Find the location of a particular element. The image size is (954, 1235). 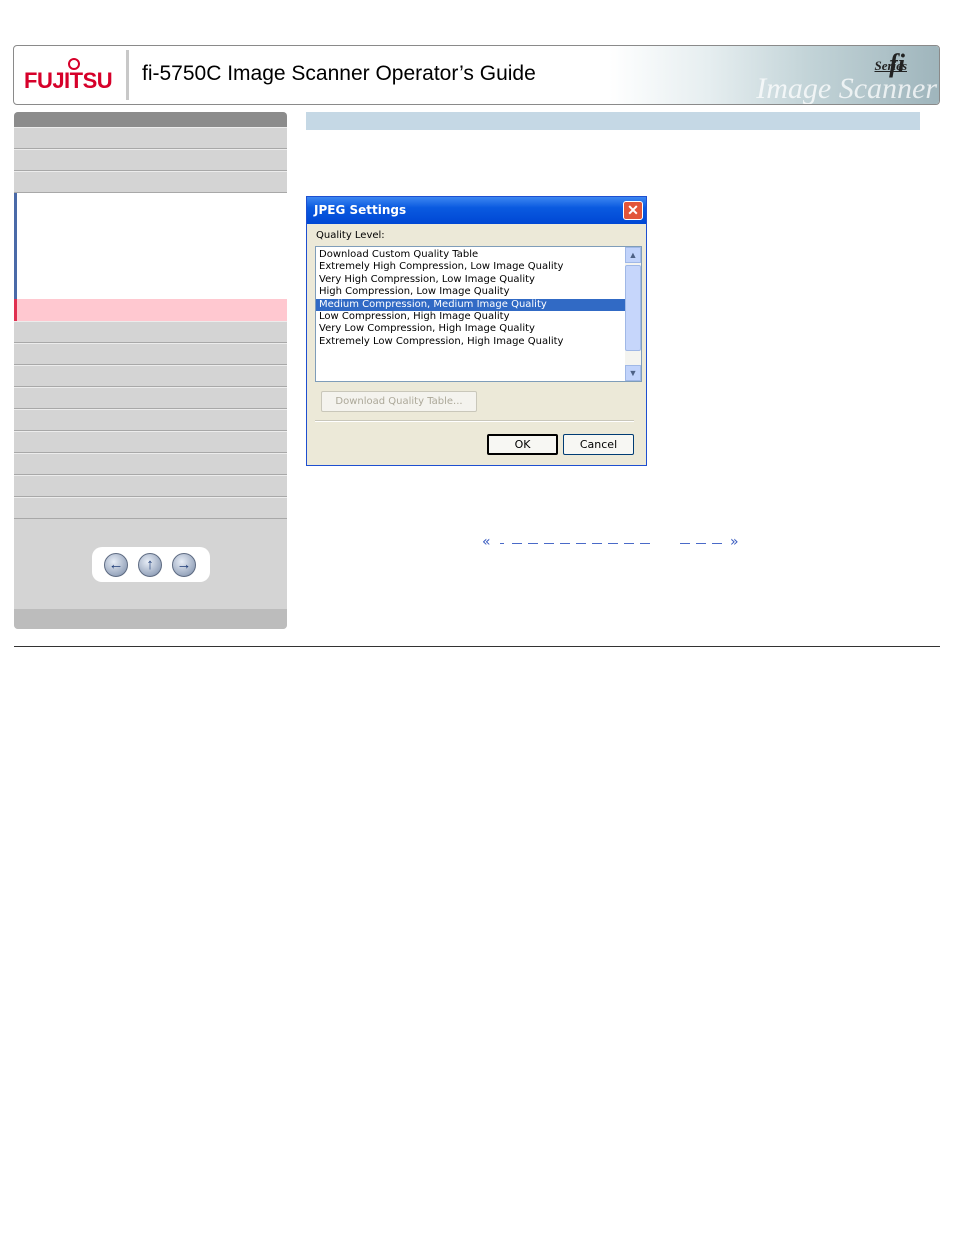

page-nav-buttons: ← ↑ → is located at coordinates (151, 564).